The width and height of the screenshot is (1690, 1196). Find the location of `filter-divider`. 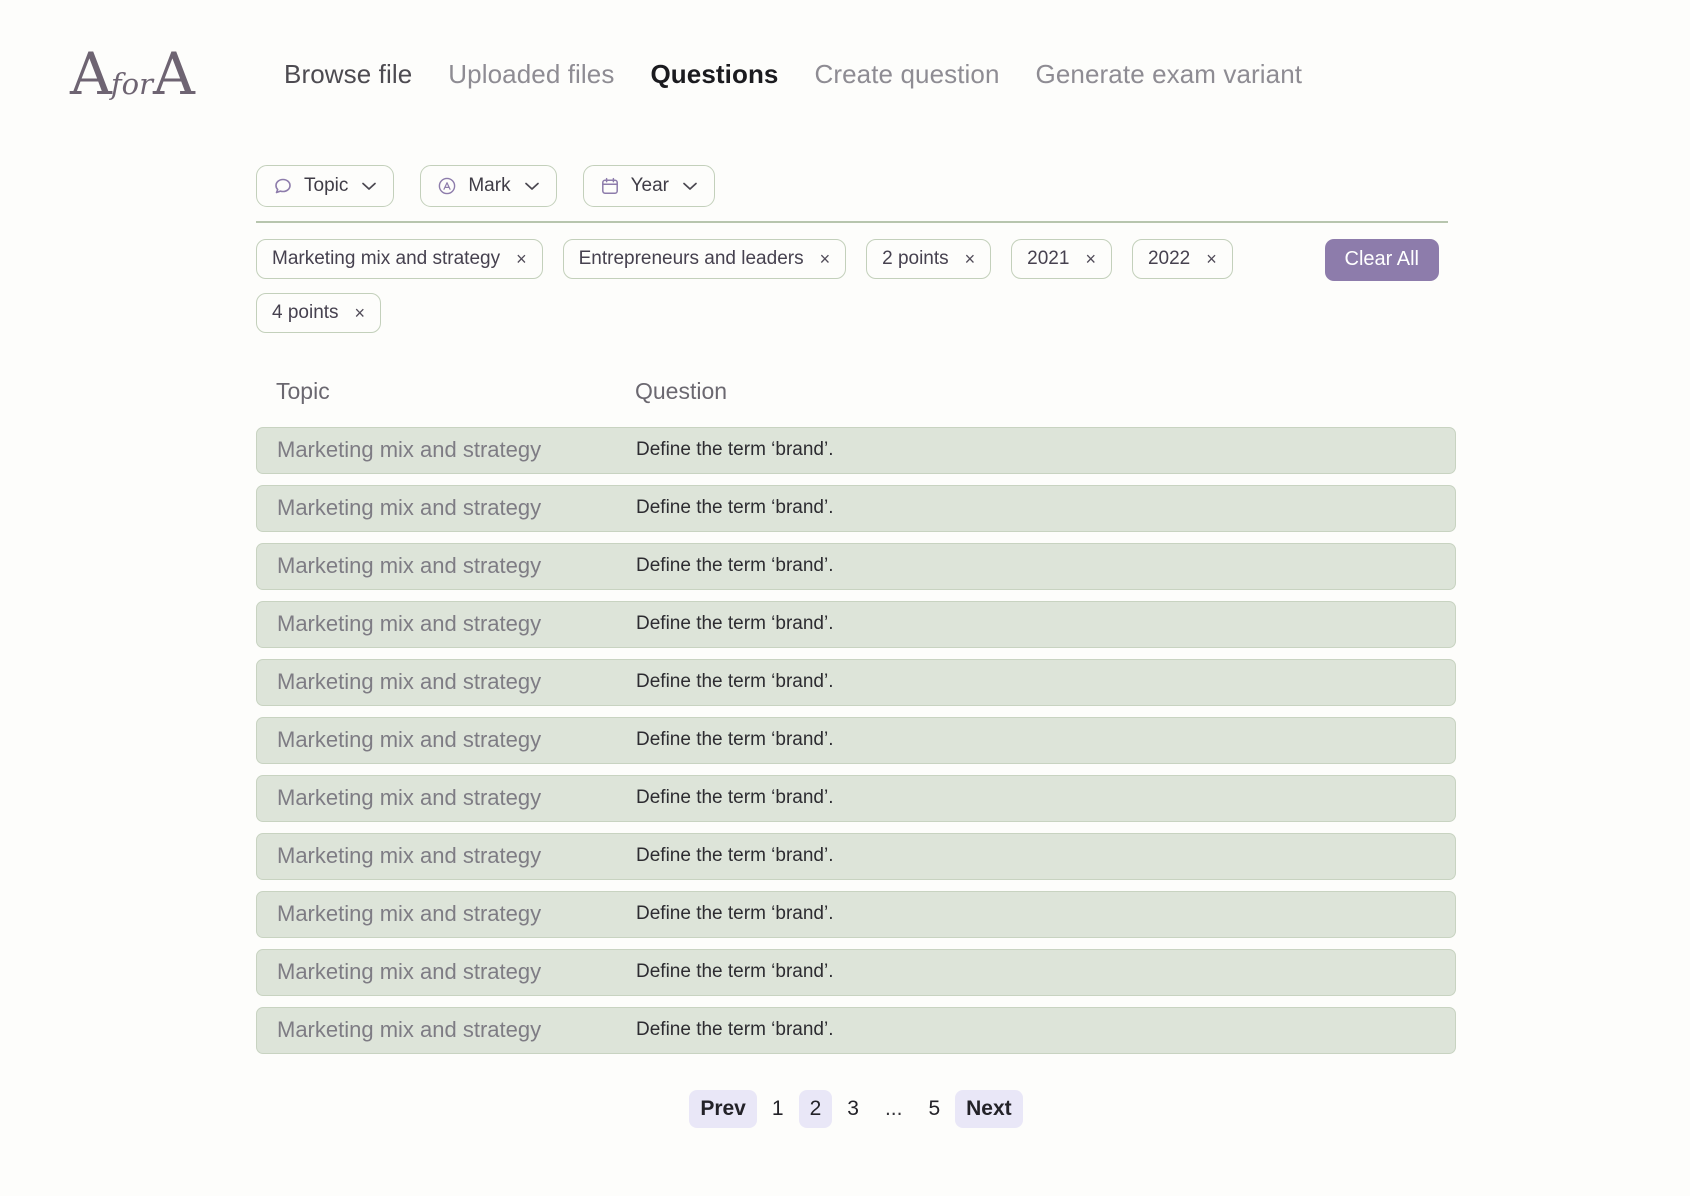

filter-divider is located at coordinates (852, 222).